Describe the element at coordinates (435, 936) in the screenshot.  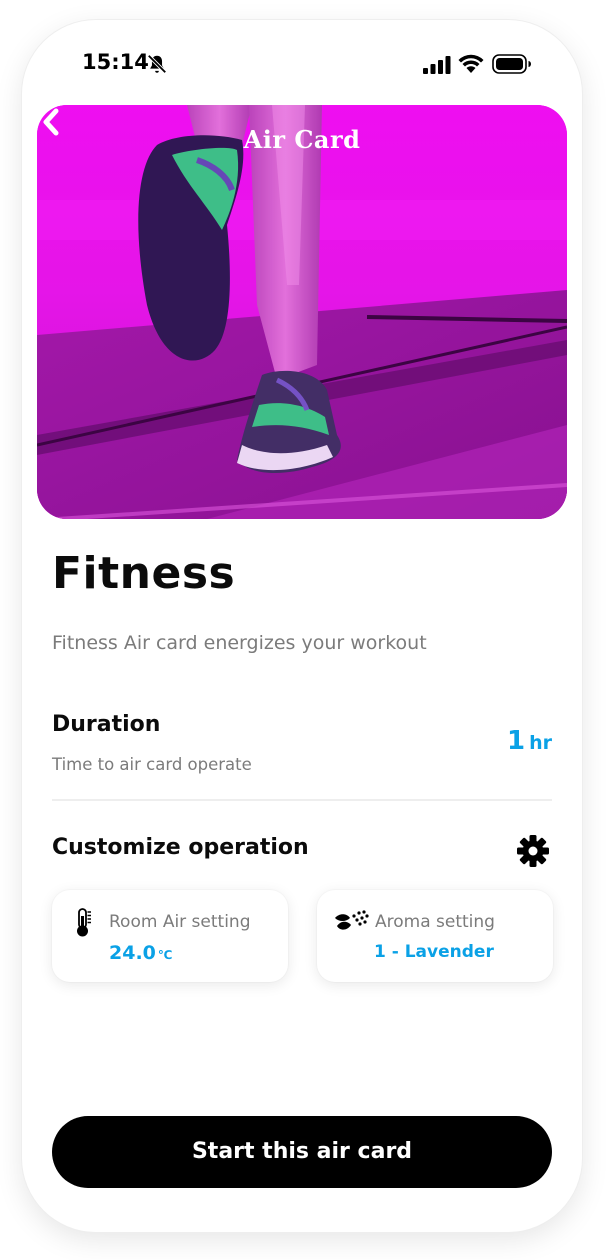
I see `aroma-setting-card: Aroma setting 1 - Lavender` at that location.